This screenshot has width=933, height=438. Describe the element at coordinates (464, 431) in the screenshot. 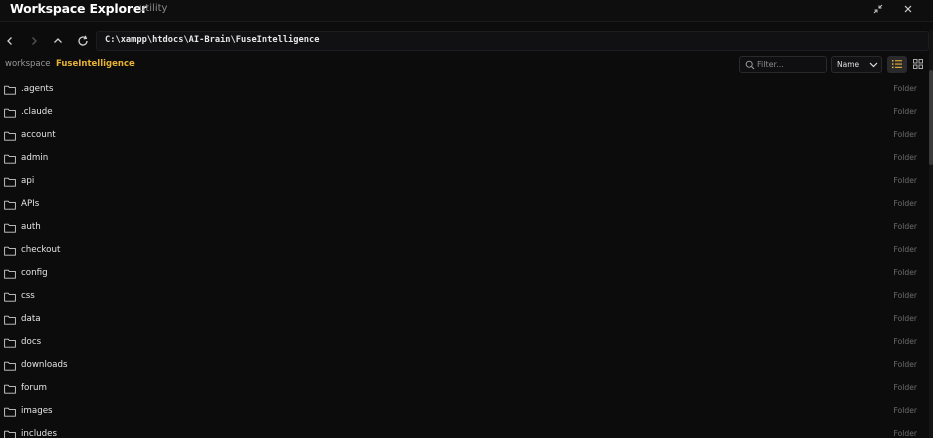

I see `file-row: includes Folder` at that location.